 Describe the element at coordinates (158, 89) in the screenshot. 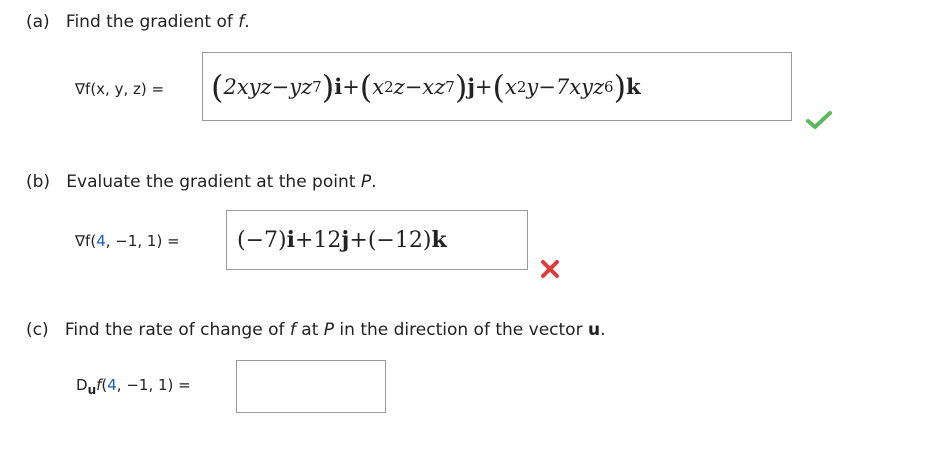

I see `part-a-equals: =` at that location.